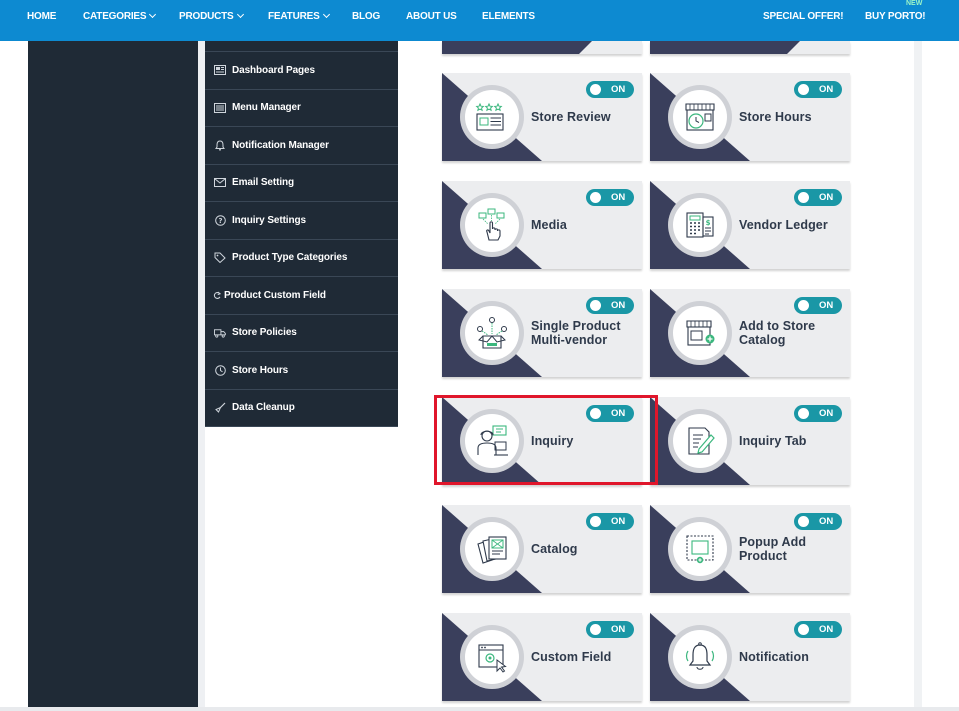  What do you see at coordinates (275, 295) in the screenshot?
I see `menu-item-label: Product Custom Field` at bounding box center [275, 295].